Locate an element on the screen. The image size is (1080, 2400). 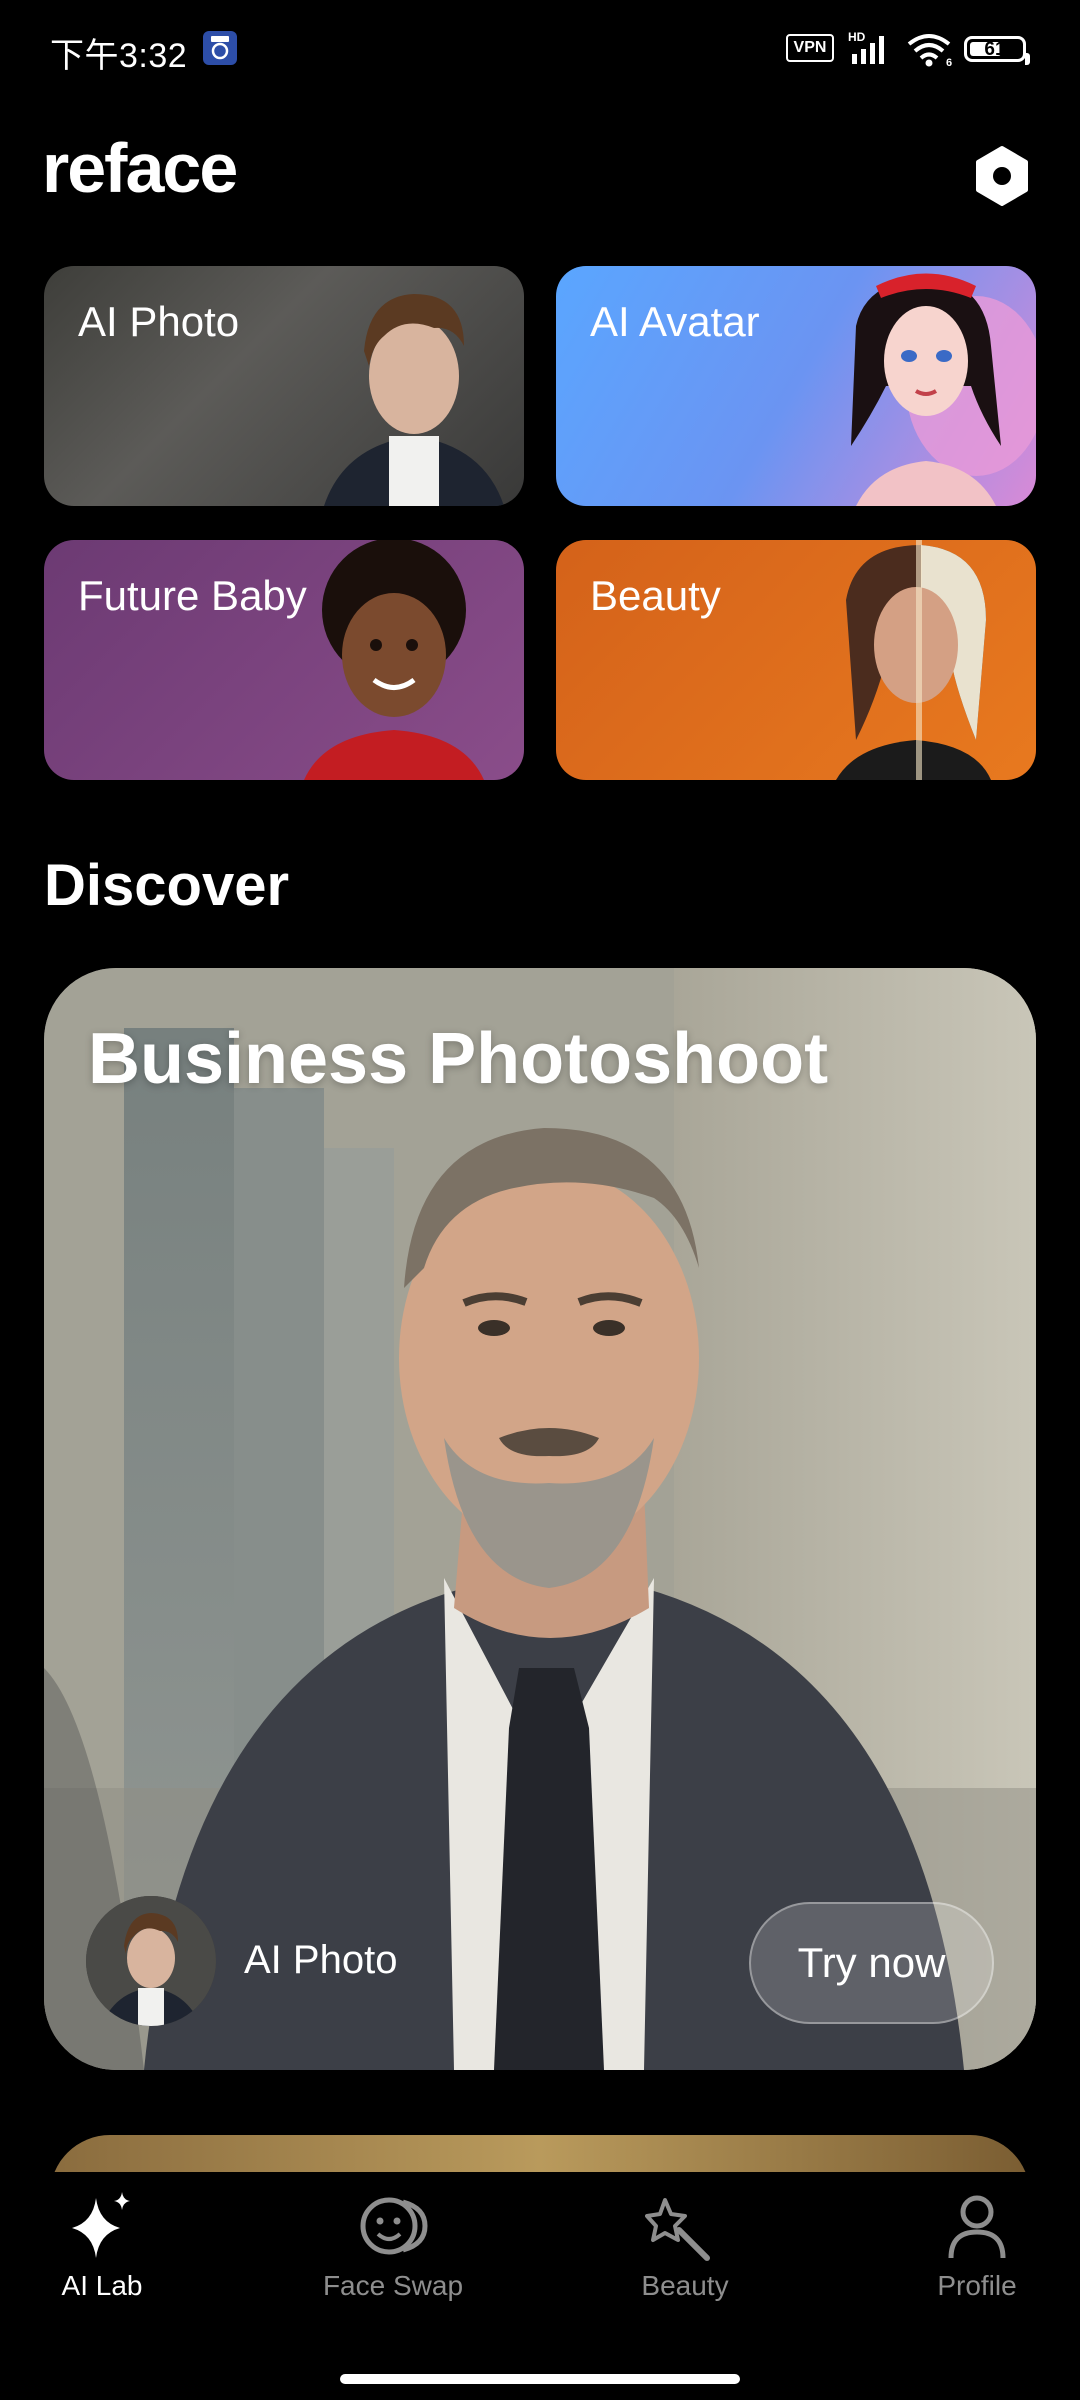
ai-photo-portrait-image is located at coordinates (414, 400).